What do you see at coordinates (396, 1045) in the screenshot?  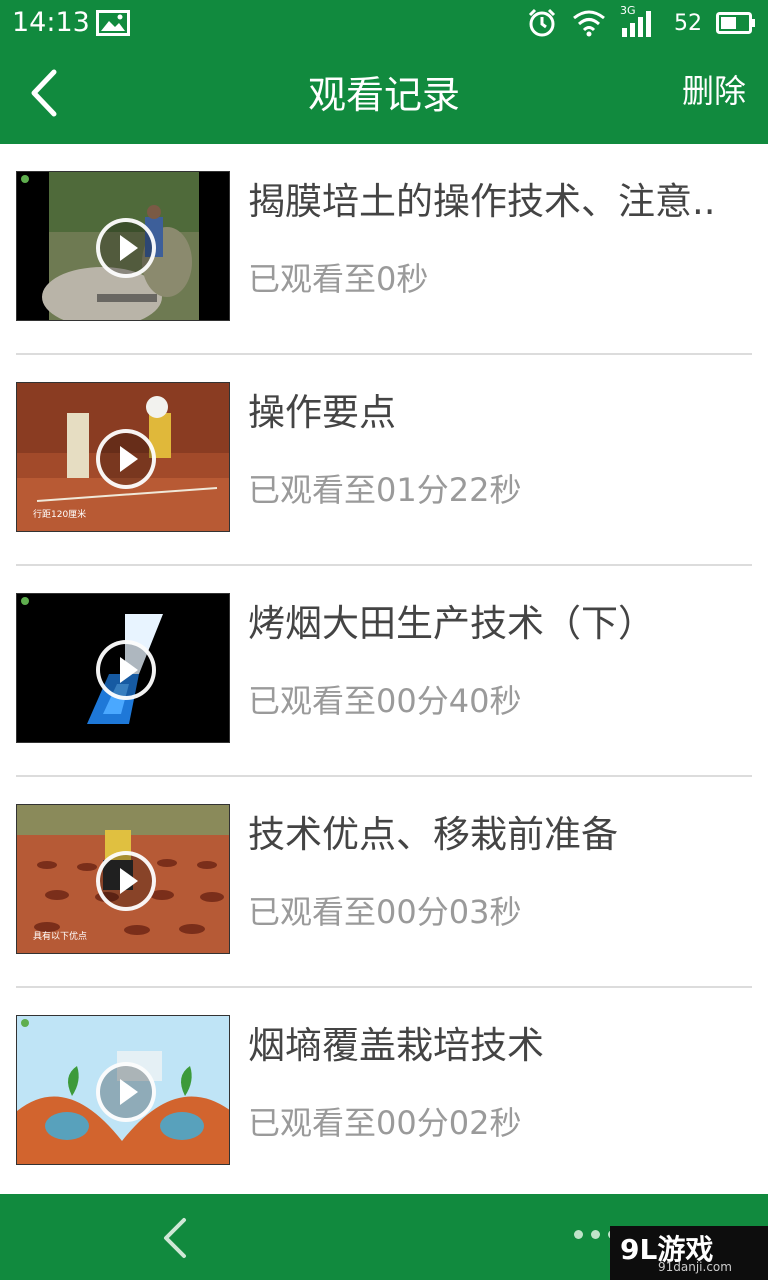 I see `video-title: 烟墒覆盖栽培技术` at bounding box center [396, 1045].